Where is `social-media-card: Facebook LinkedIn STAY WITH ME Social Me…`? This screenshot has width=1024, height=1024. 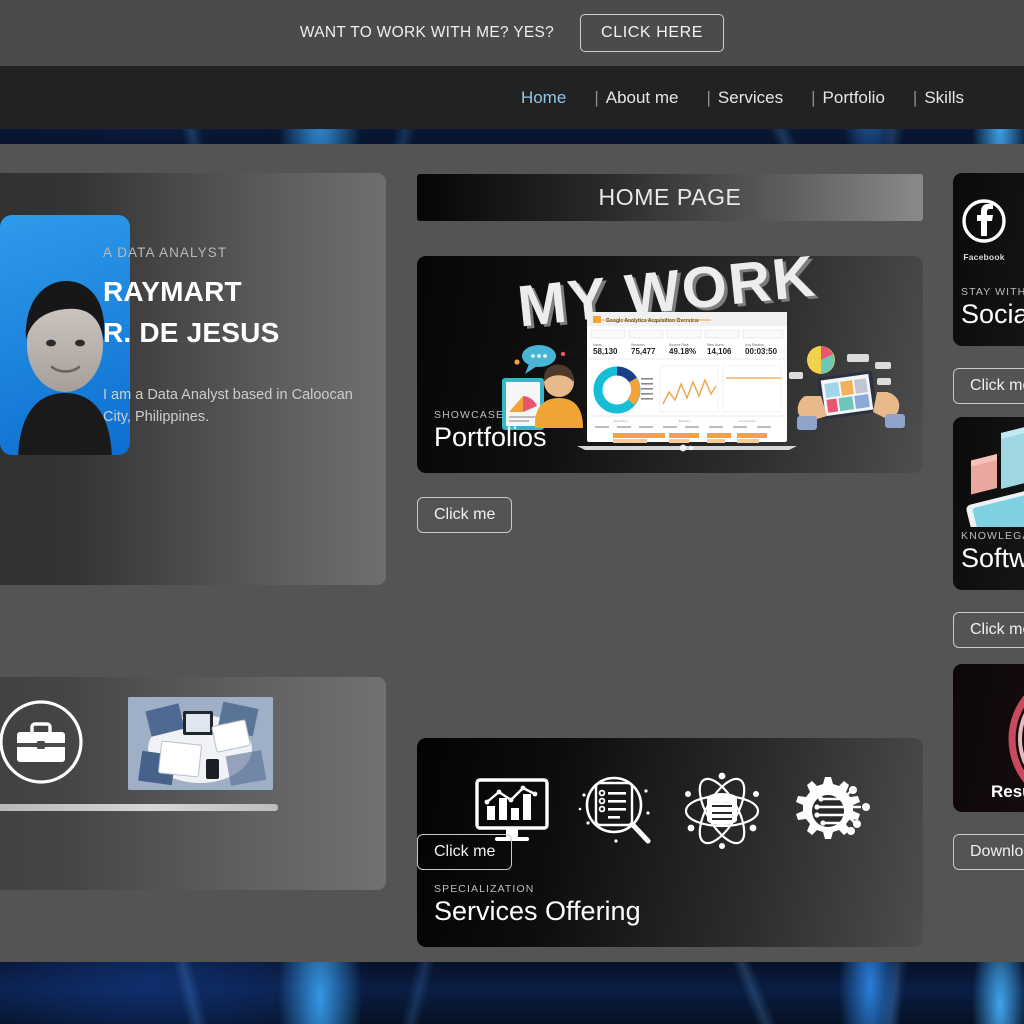
social-media-card: Facebook LinkedIn STAY WITH ME Social Me… is located at coordinates (988, 259).